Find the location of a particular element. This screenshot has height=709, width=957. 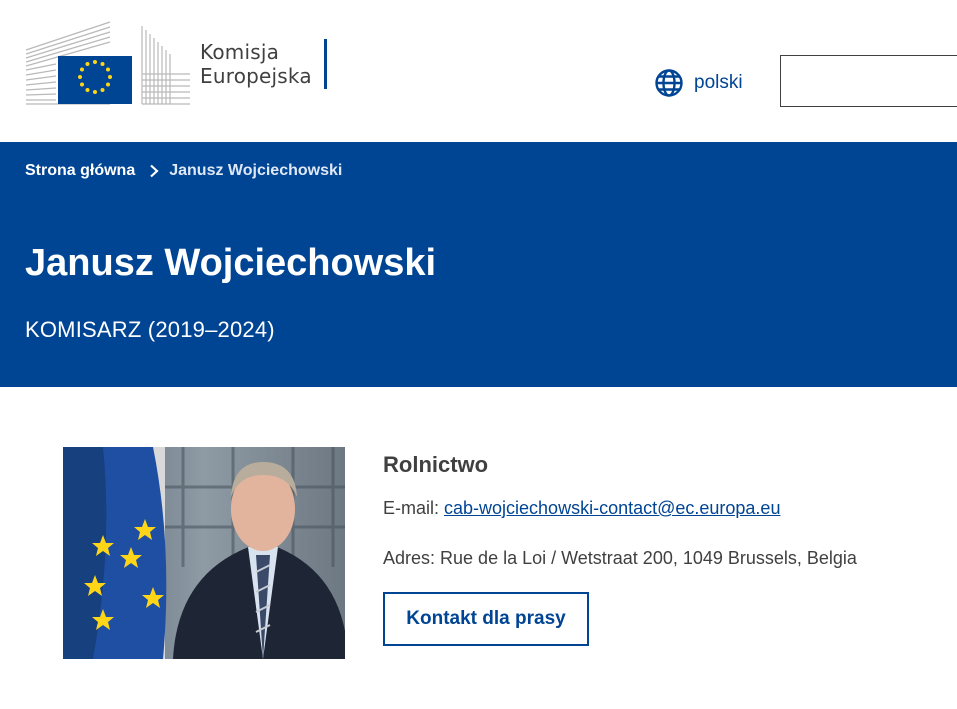

ec-building-logo-icon is located at coordinates (107, 63).